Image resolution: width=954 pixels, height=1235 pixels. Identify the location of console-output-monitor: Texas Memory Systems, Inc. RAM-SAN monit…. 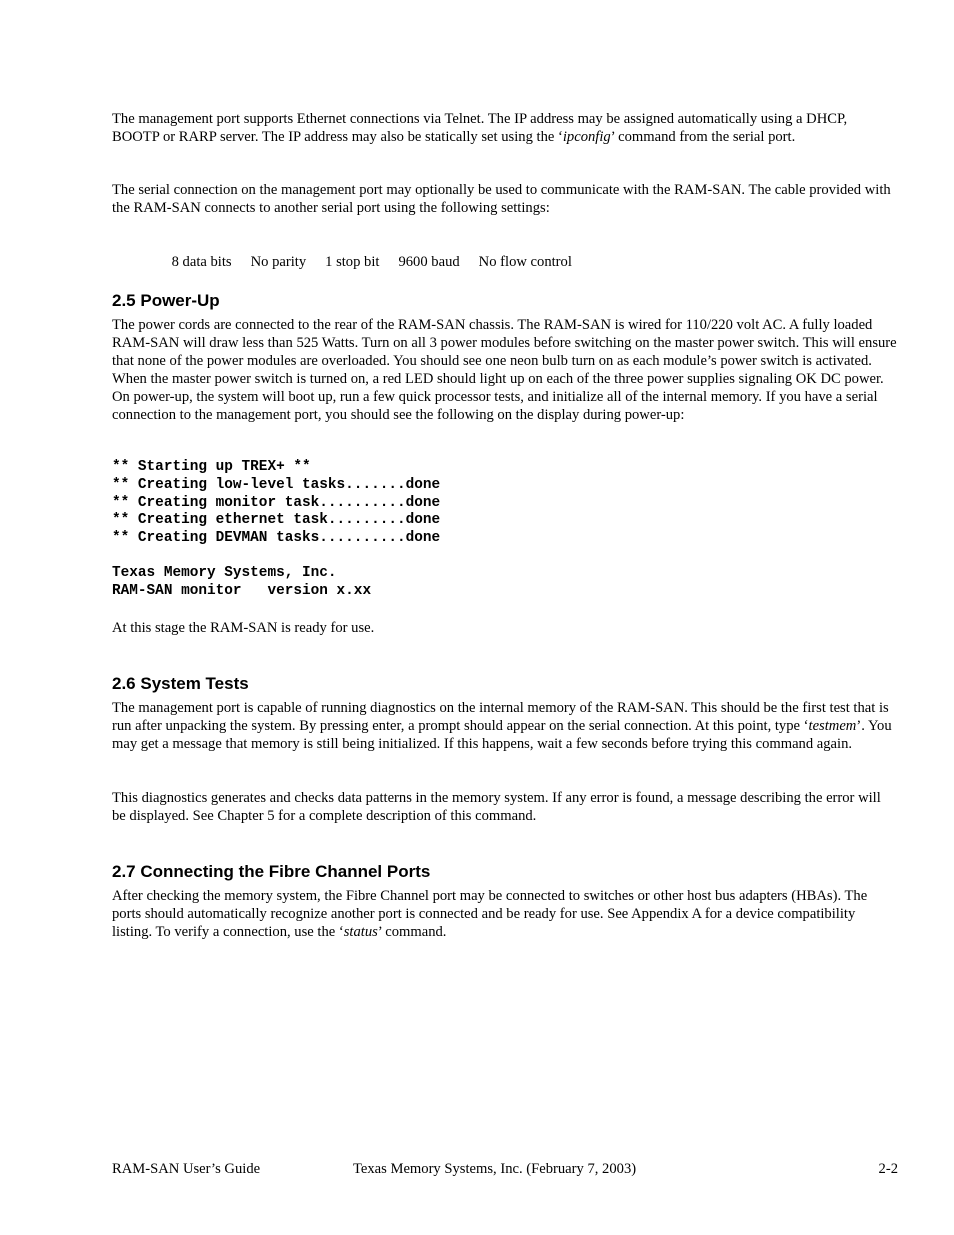
(242, 582).